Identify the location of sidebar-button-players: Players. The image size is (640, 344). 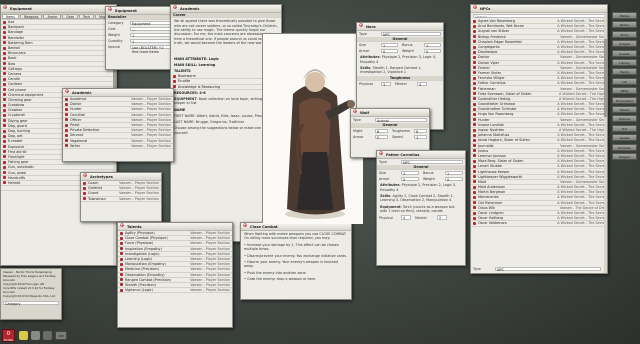
(624, 156).